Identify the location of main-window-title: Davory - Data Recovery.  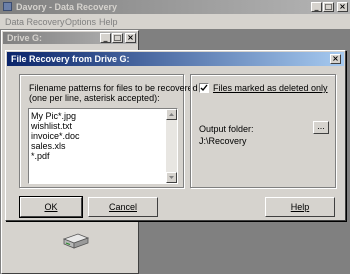
(67, 7).